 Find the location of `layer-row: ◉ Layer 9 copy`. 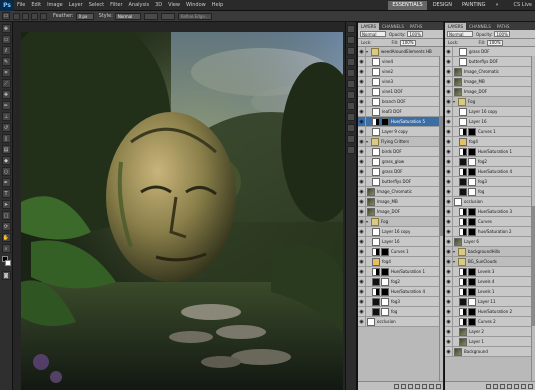

layer-row: ◉ Layer 9 copy is located at coordinates (400, 131).